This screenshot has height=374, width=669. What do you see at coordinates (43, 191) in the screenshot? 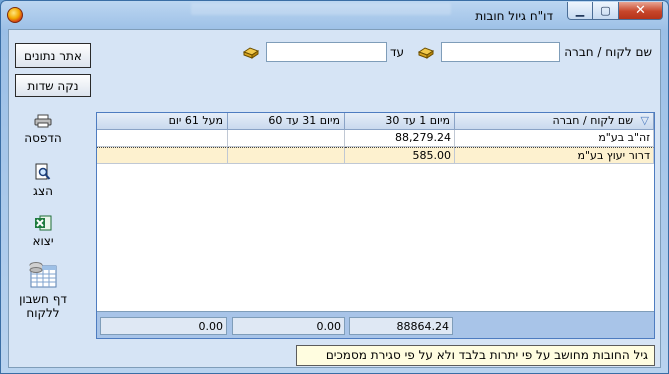
I see `preview-label: הצג` at bounding box center [43, 191].